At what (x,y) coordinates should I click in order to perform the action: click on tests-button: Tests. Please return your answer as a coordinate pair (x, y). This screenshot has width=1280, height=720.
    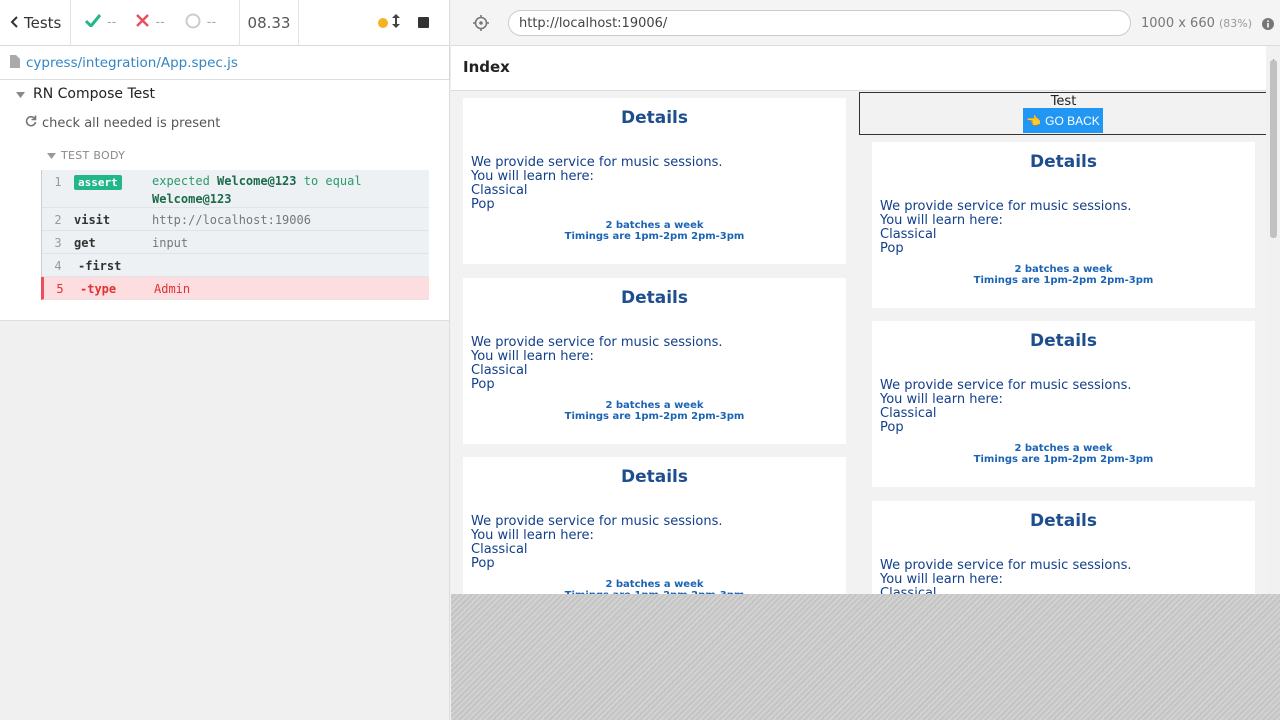
    Looking at the image, I should click on (35, 23).